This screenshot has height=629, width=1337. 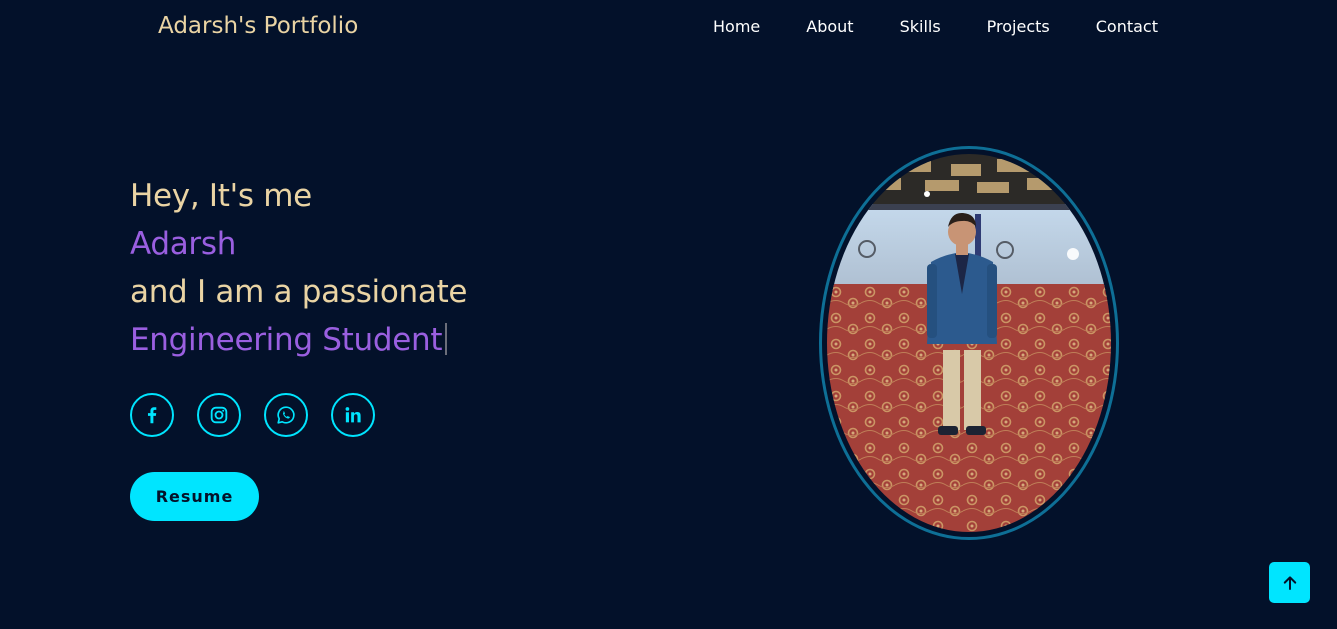 I want to click on nav-link-contact: Contact, so click(x=1127, y=26).